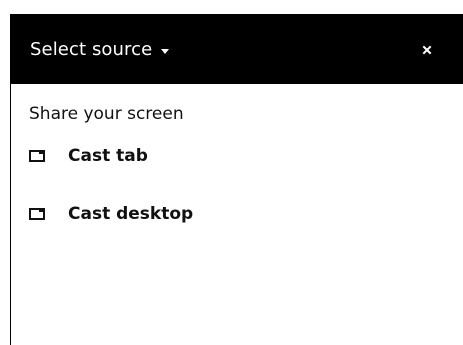  What do you see at coordinates (108, 156) in the screenshot?
I see `cast-tab-label: Cast tab` at bounding box center [108, 156].